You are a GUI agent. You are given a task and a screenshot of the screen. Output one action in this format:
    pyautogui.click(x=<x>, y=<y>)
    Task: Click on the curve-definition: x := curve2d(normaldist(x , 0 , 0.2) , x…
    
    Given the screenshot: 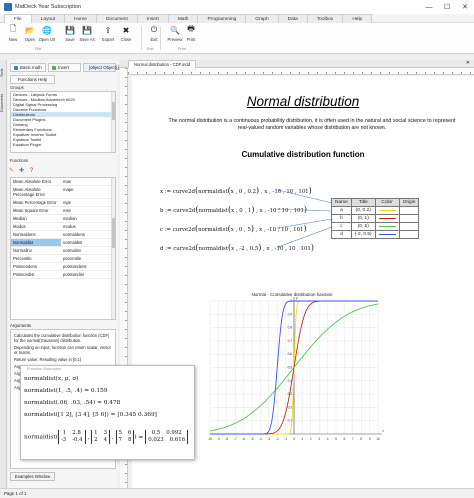 What is the action you would take?
    pyautogui.click(x=236, y=190)
    